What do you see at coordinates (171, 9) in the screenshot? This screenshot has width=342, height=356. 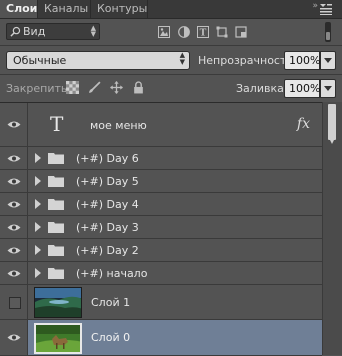 I see `tab-bar: Слои Каналы Контуры »` at bounding box center [171, 9].